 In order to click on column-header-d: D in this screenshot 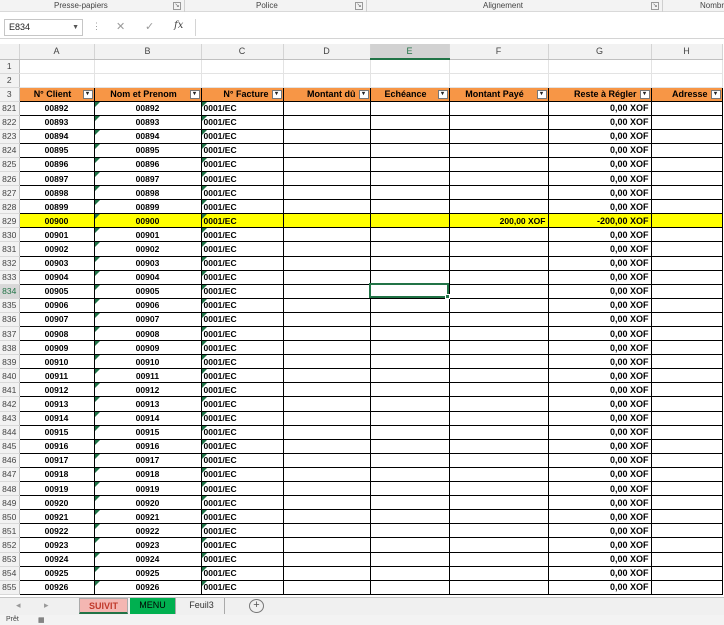, I will do `click(327, 52)`.